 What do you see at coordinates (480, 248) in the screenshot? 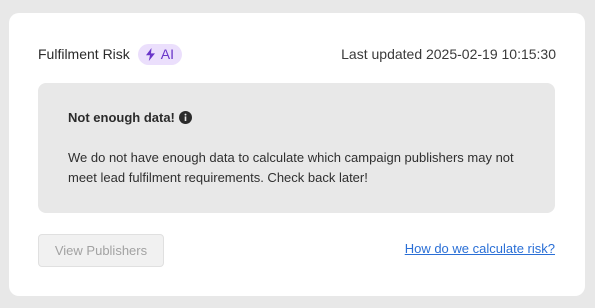
I see `how-we-calculate-risk-link: How do we calculate risk?` at bounding box center [480, 248].